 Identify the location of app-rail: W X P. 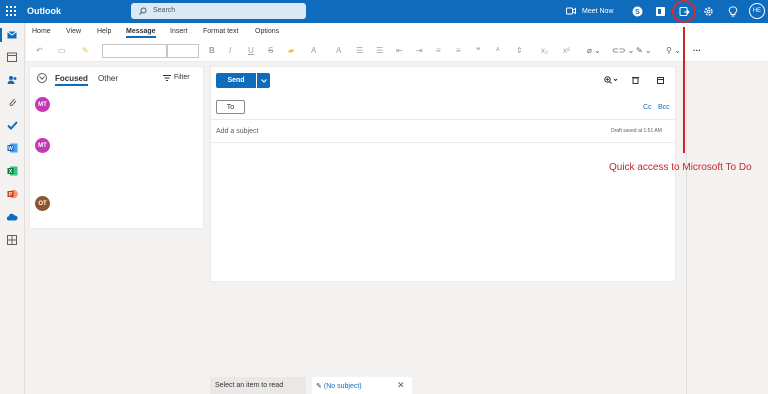
(12, 208).